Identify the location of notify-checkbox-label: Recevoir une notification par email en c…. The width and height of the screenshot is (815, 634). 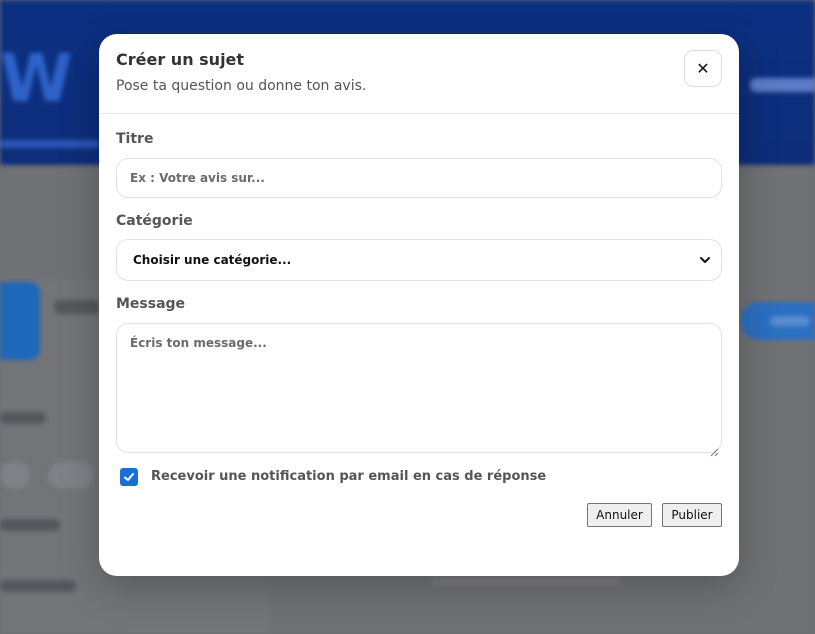
(348, 476).